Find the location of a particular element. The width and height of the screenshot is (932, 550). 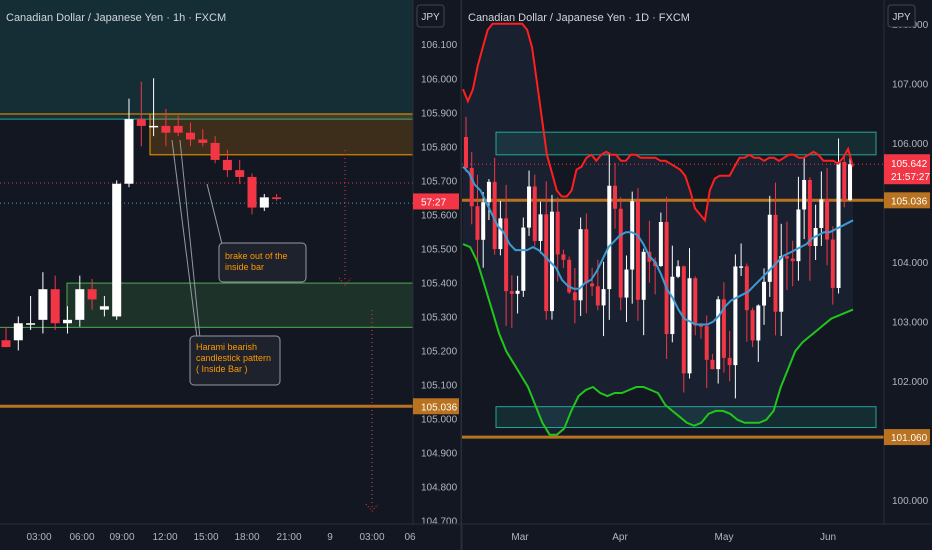

hourly-time-tick: 03:00 is located at coordinates (38, 537).